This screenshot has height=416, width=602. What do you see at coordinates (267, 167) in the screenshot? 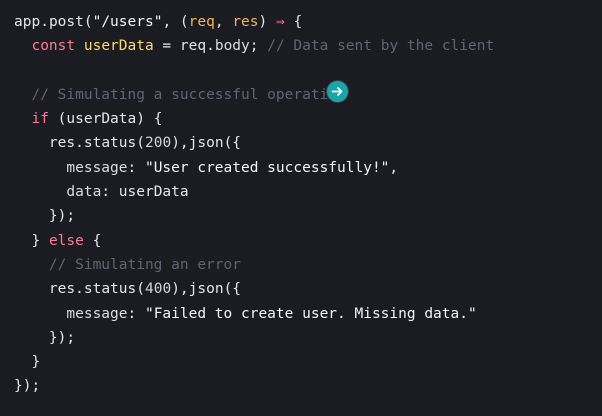
I see `code-token: "User created successfully!"` at bounding box center [267, 167].